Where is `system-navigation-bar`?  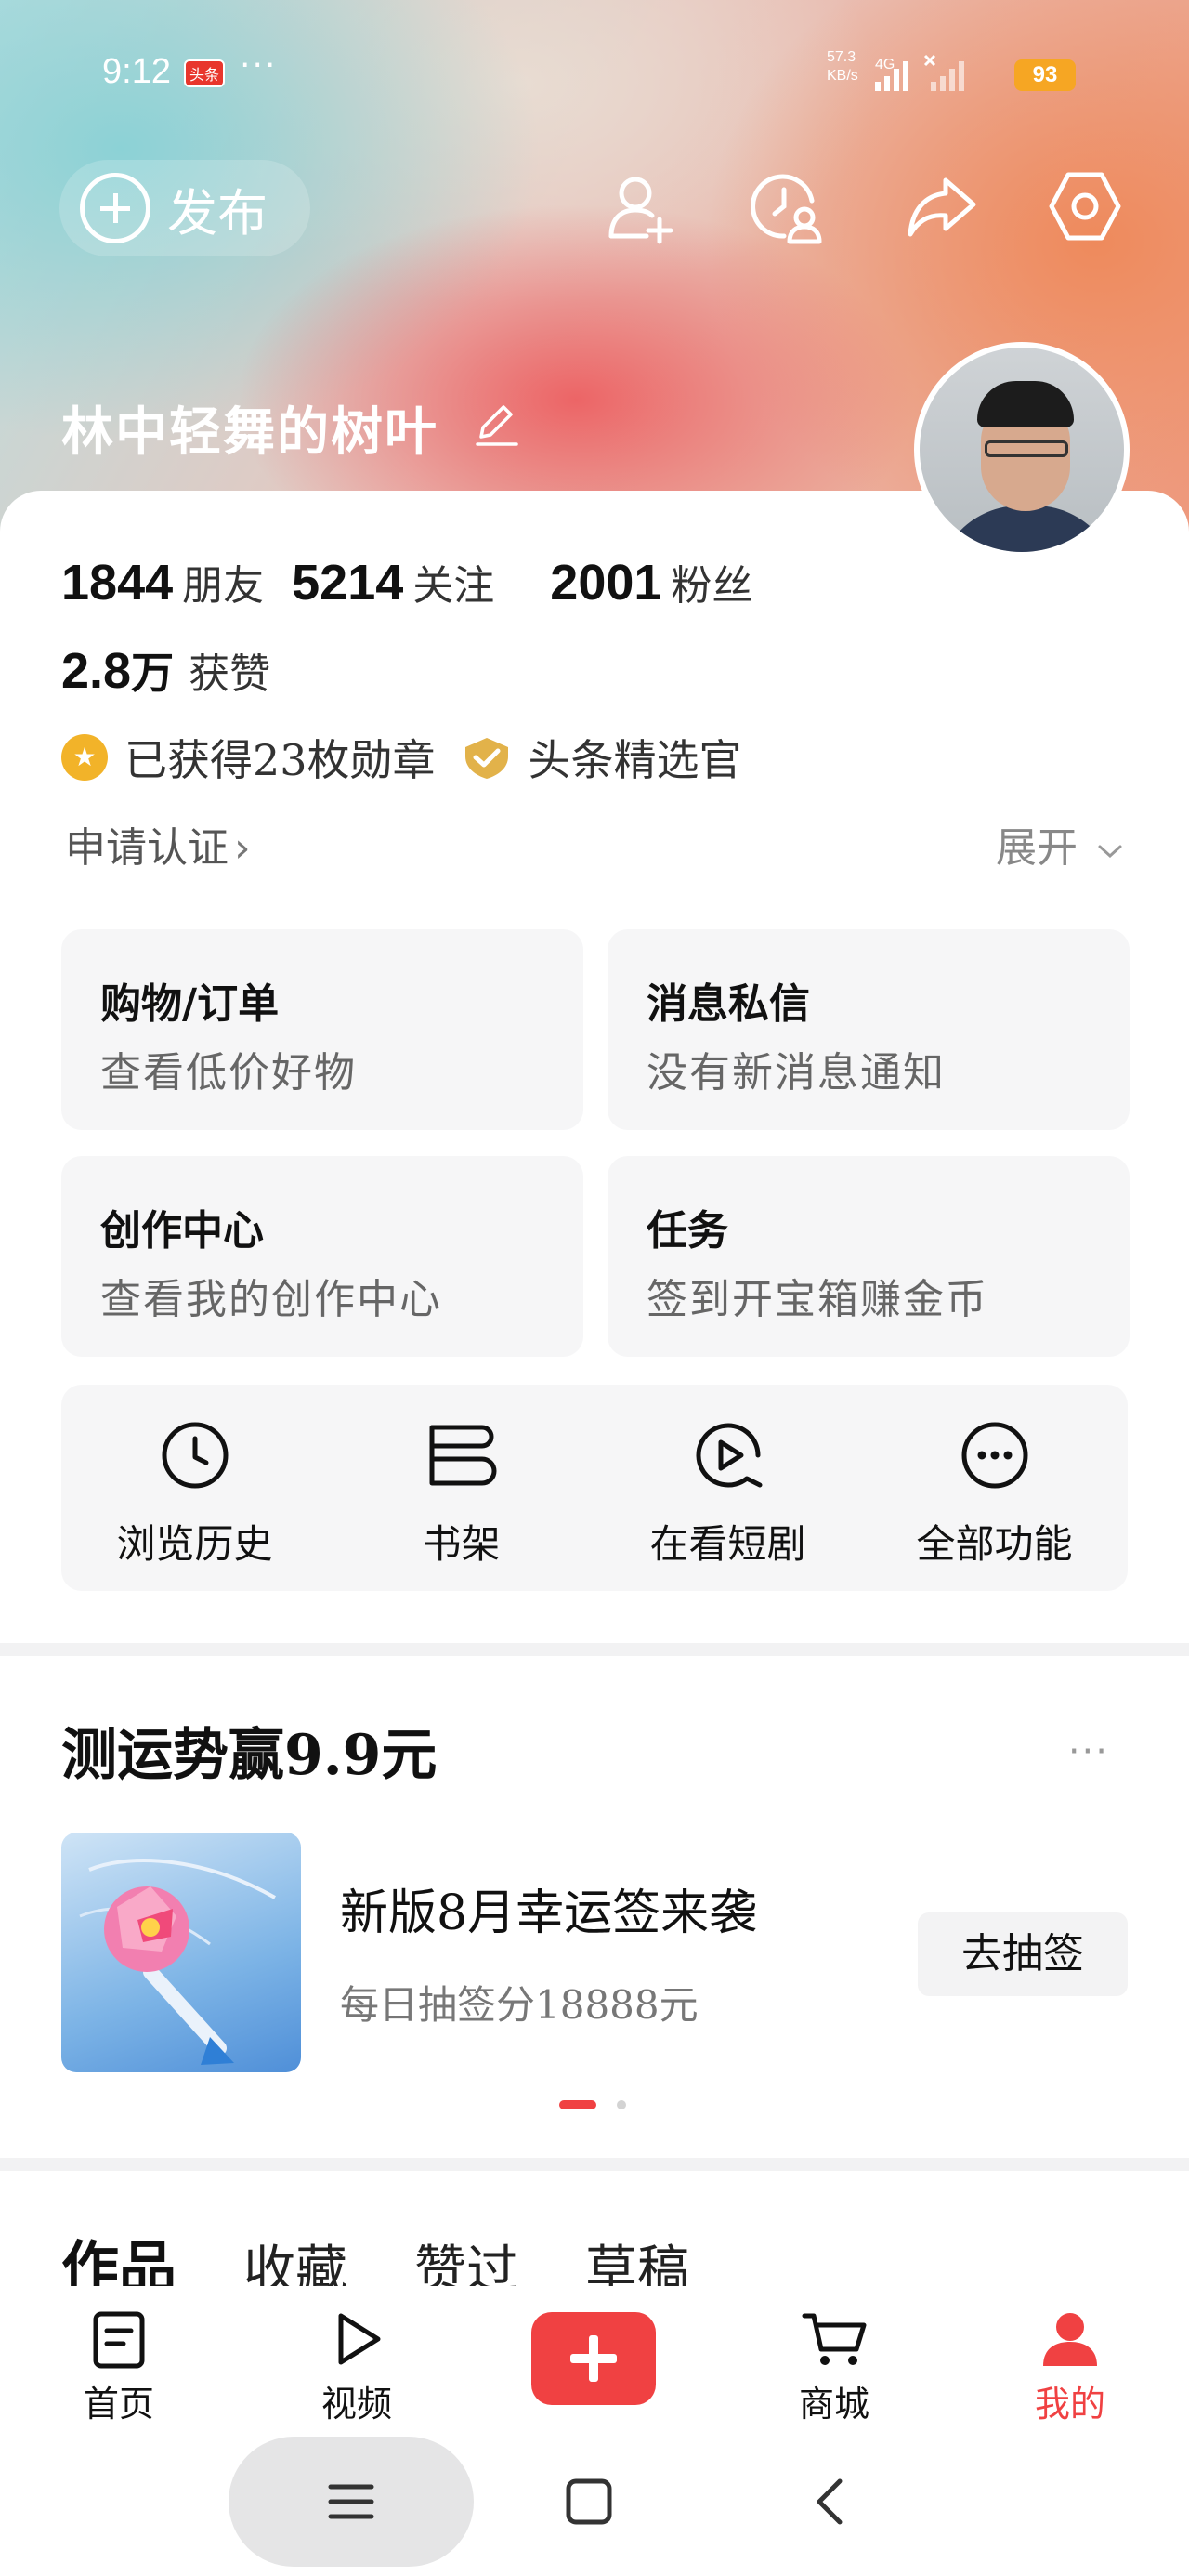
system-navigation-bar is located at coordinates (594, 2500).